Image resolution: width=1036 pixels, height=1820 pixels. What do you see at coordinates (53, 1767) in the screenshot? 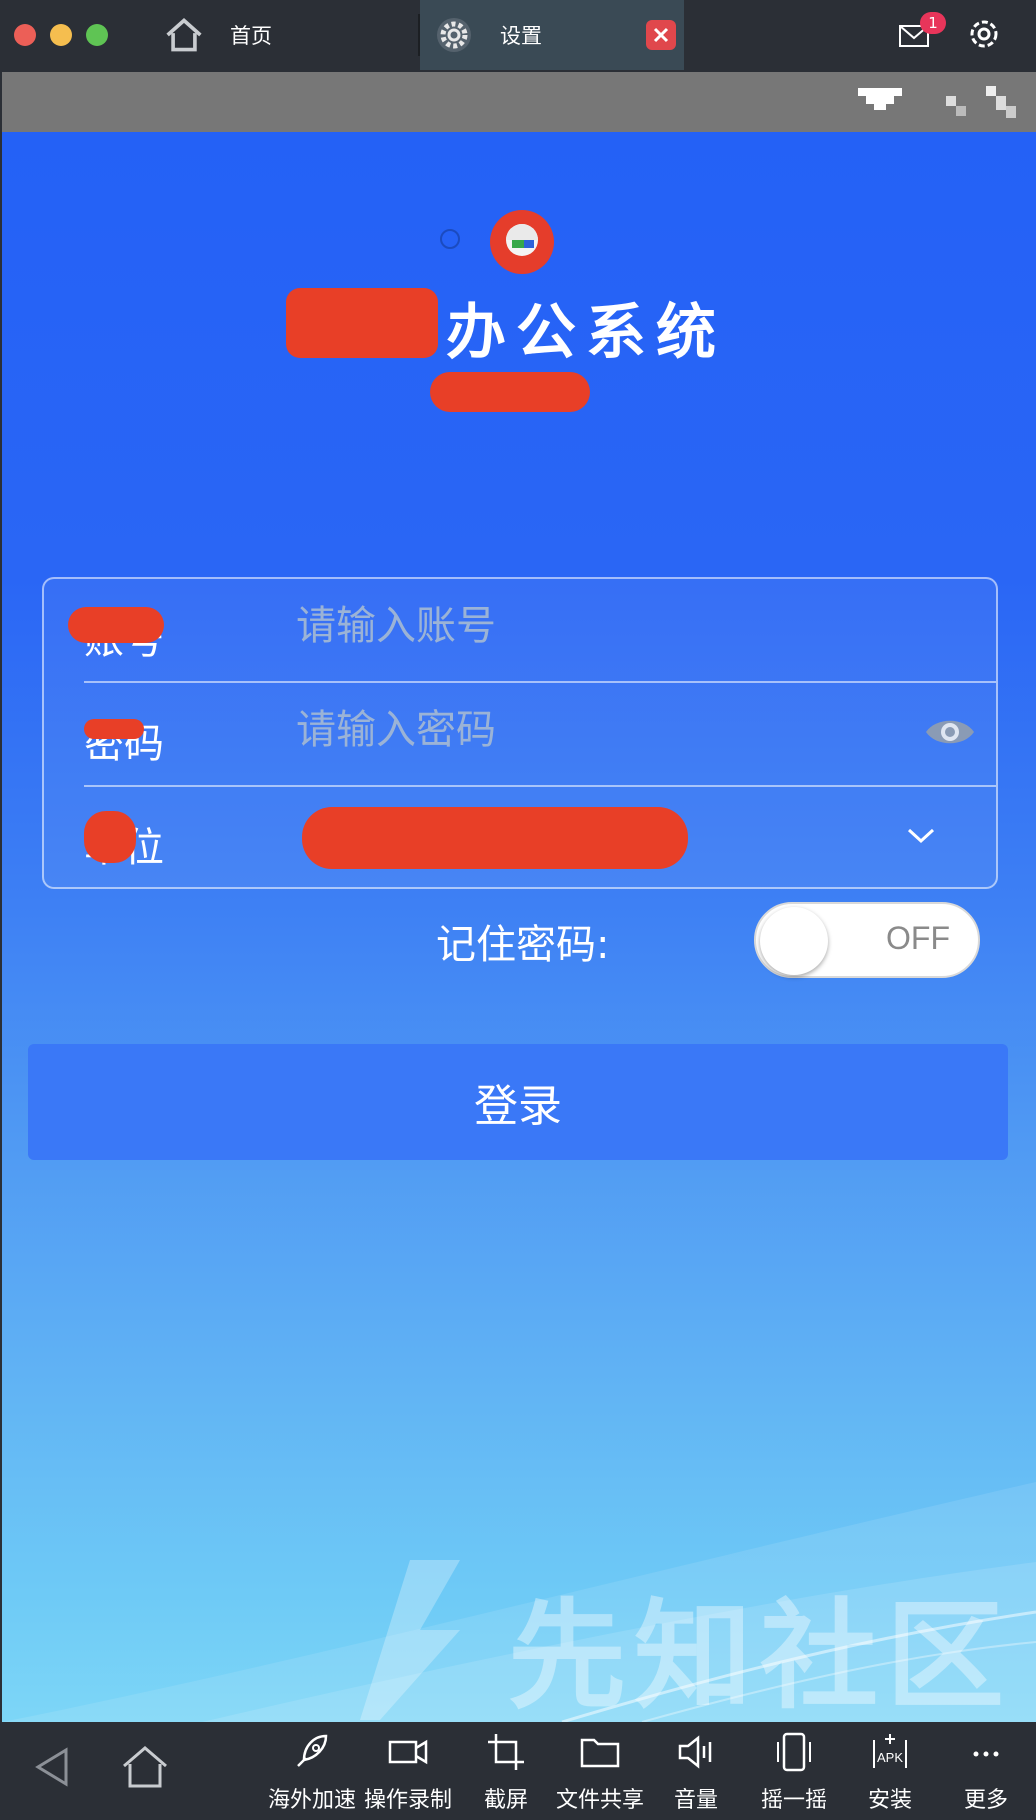
I see `back-icon` at bounding box center [53, 1767].